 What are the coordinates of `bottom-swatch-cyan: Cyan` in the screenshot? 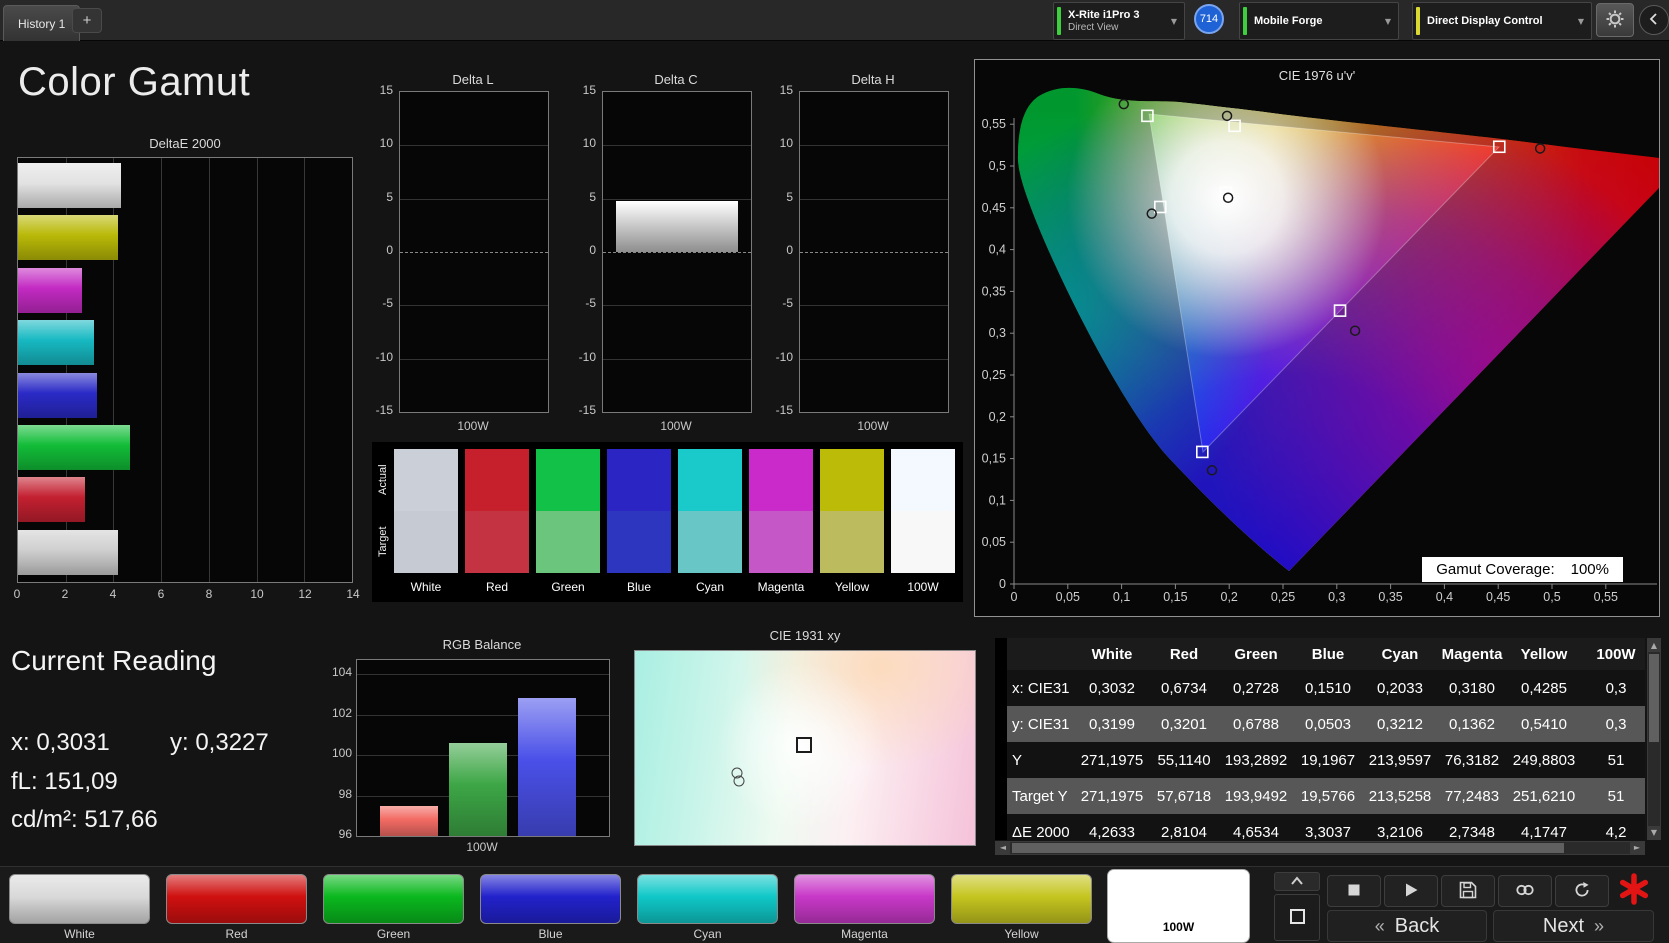 It's located at (707, 907).